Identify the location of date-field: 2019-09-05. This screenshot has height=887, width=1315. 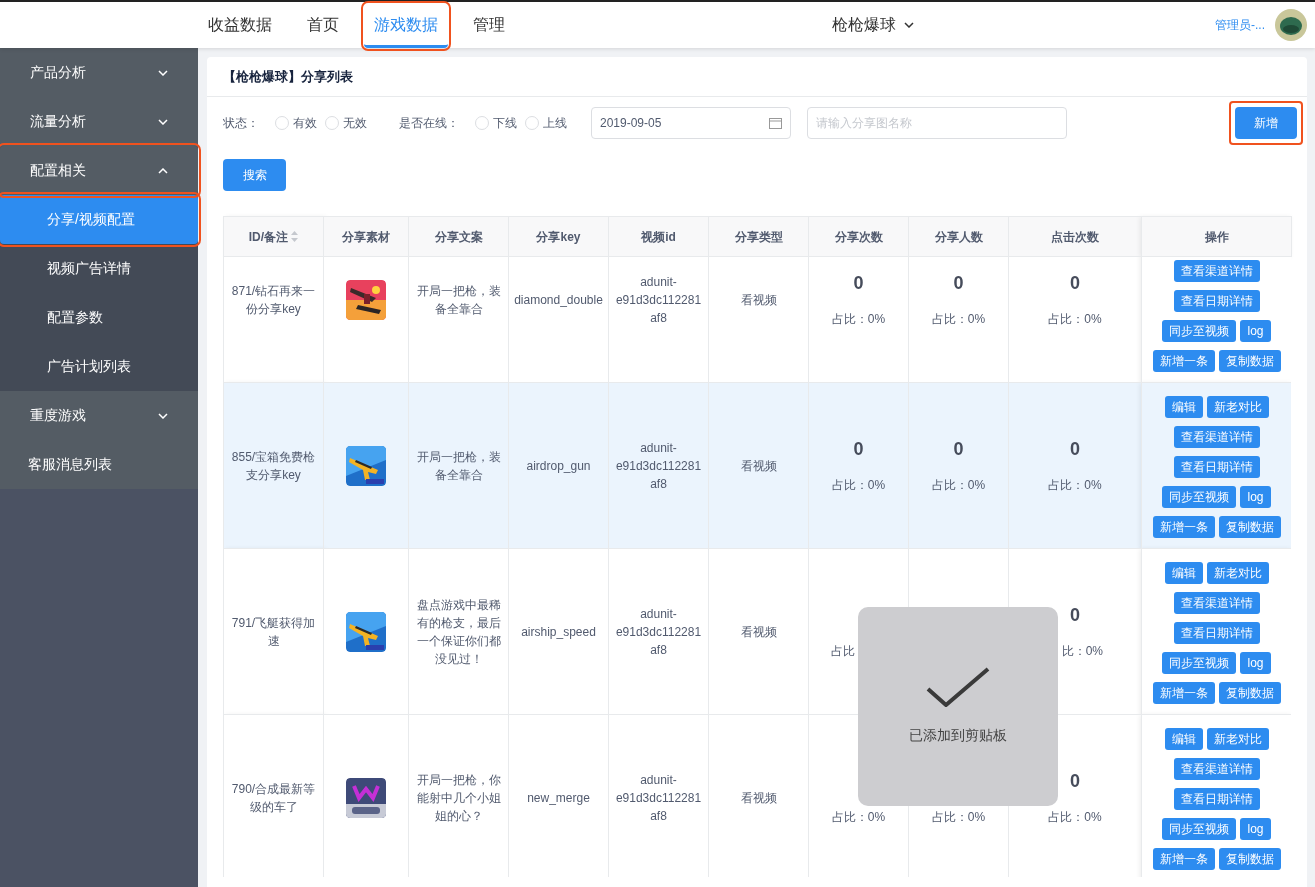
(691, 123).